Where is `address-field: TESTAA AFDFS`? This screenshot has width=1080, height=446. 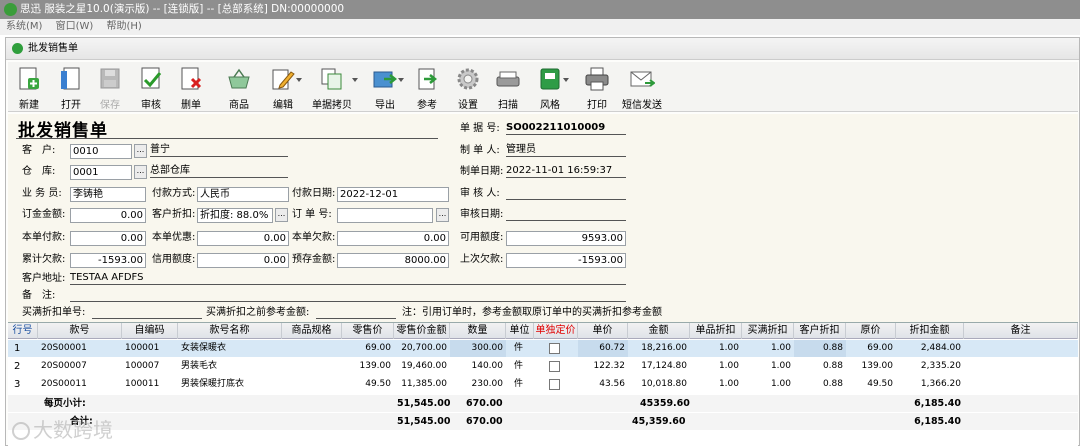 address-field: TESTAA AFDFS is located at coordinates (348, 278).